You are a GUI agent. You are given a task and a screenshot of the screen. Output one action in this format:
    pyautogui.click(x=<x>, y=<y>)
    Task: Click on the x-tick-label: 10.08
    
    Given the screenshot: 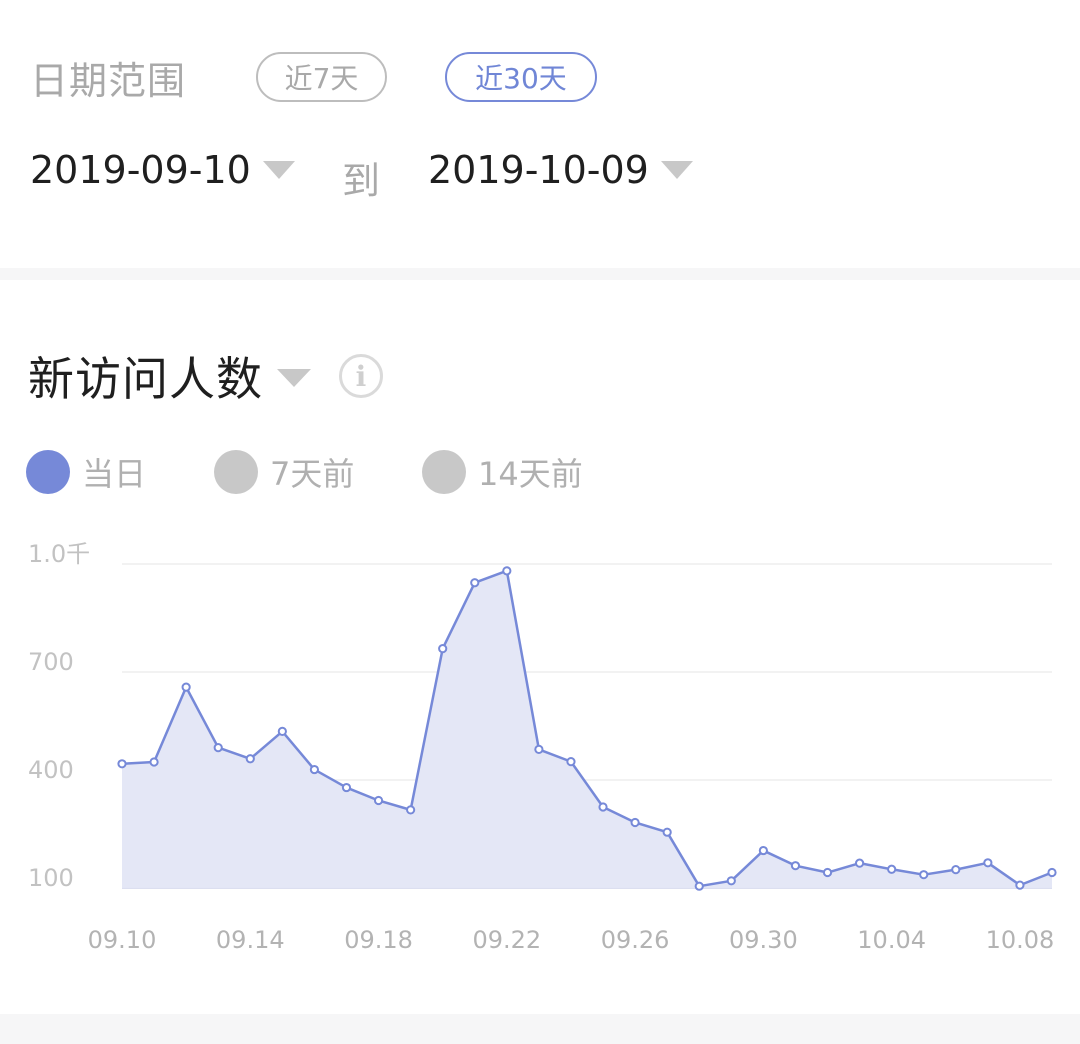 What is the action you would take?
    pyautogui.click(x=1020, y=940)
    